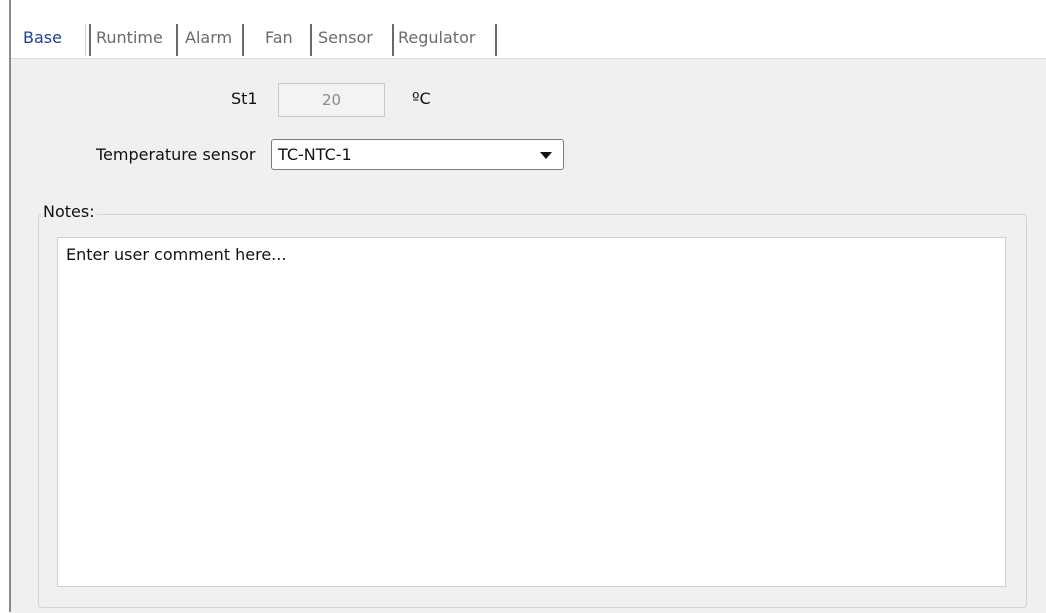 The height and width of the screenshot is (613, 1046). Describe the element at coordinates (345, 37) in the screenshot. I see `tab-sensor: Sensor` at that location.